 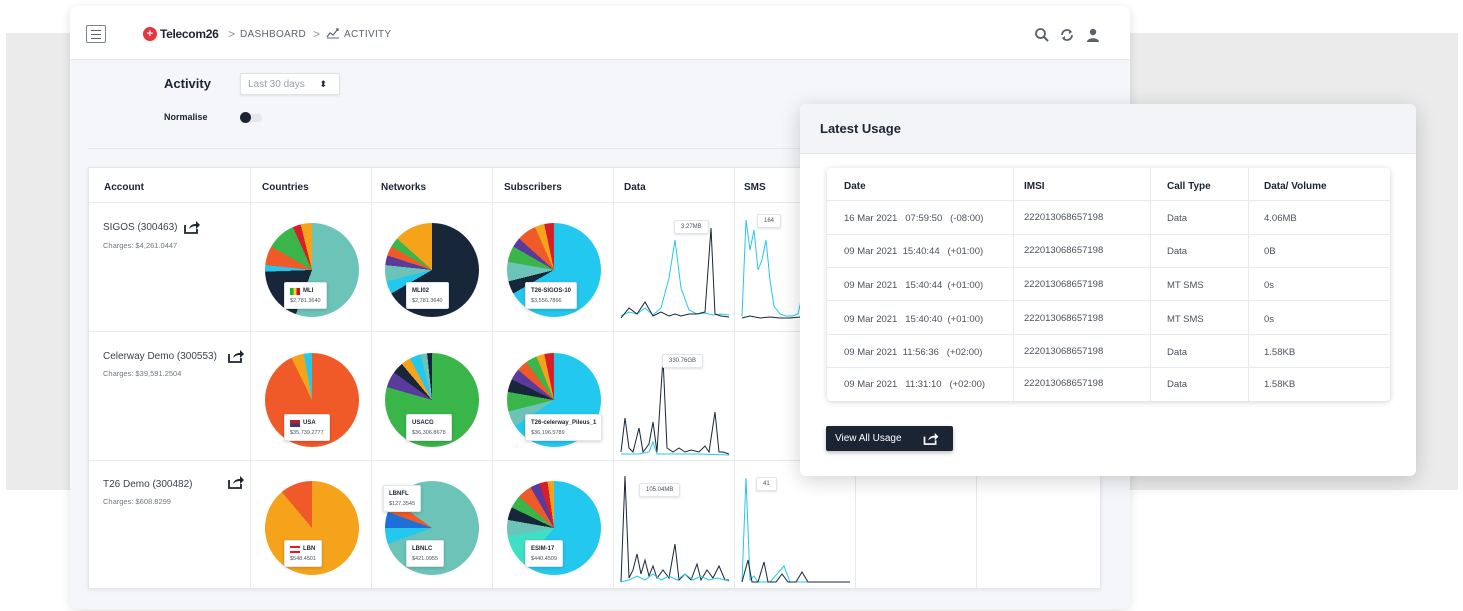 What do you see at coordinates (295, 423) in the screenshot?
I see `usa-flag-icon` at bounding box center [295, 423].